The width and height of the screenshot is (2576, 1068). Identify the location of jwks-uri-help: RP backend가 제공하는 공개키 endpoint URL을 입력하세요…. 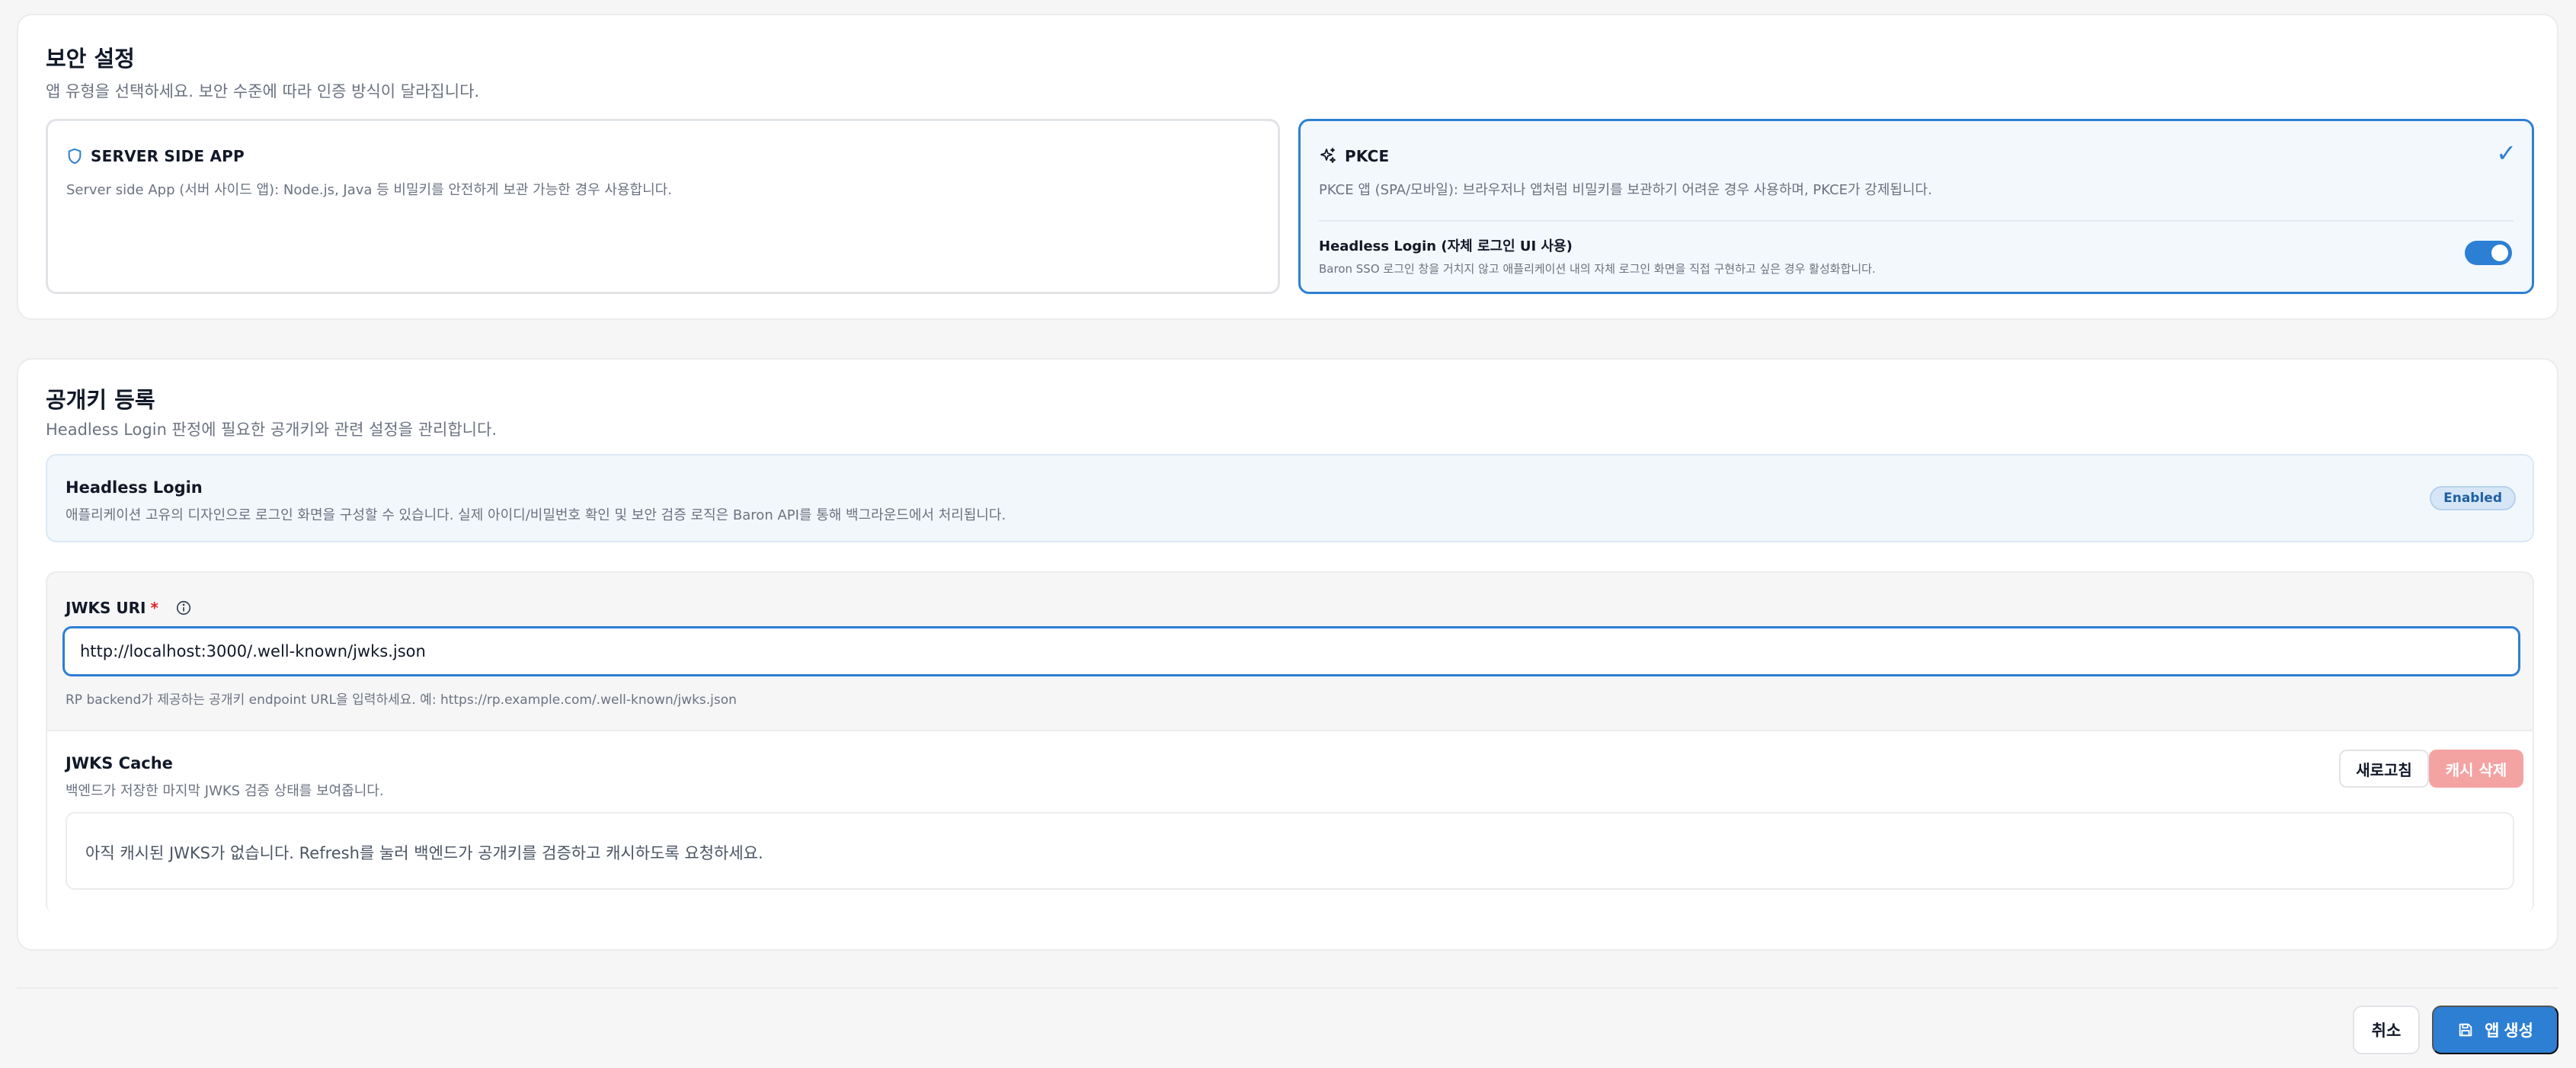
(401, 700).